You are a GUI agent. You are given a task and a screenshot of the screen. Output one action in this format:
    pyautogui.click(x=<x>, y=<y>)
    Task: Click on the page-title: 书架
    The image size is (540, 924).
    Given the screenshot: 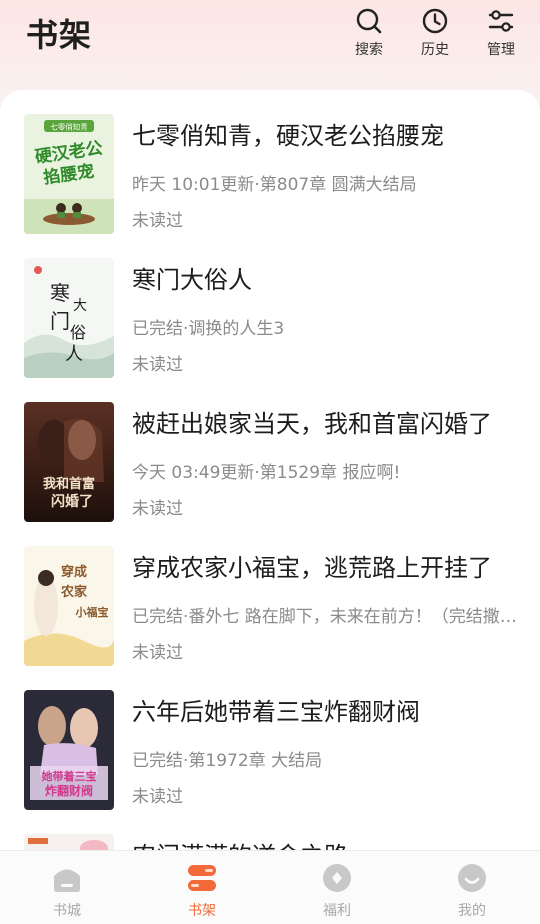 What is the action you would take?
    pyautogui.click(x=59, y=35)
    